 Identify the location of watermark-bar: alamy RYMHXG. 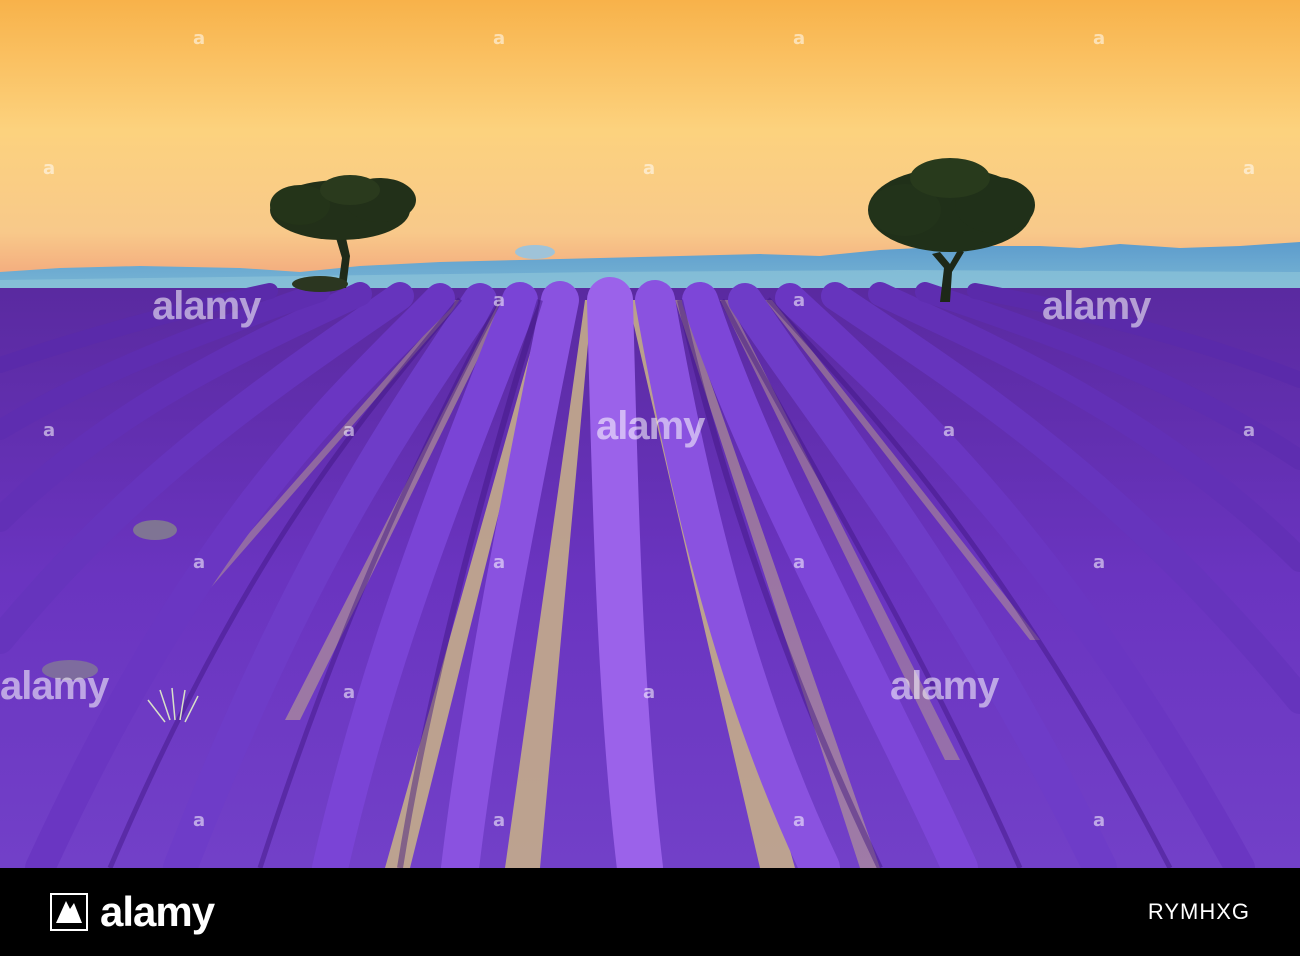
(650, 912).